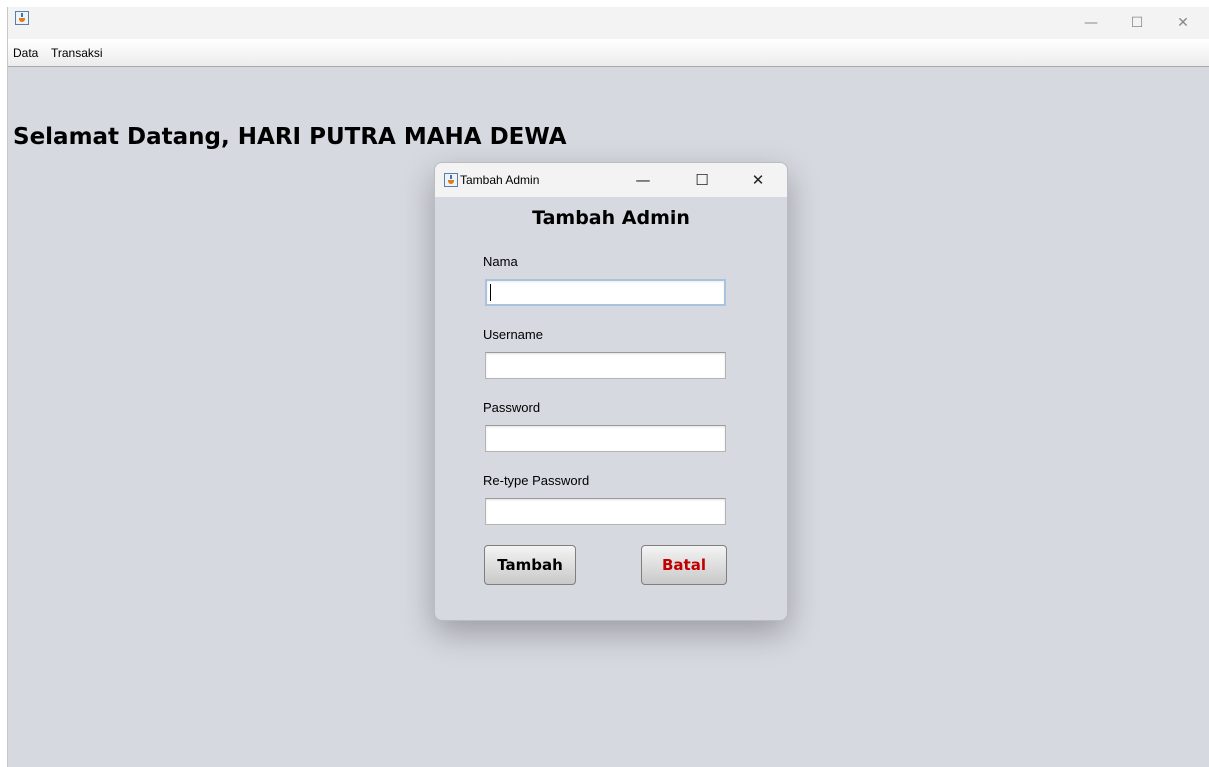 This screenshot has width=1209, height=767. What do you see at coordinates (605, 292) in the screenshot?
I see `nama-input` at bounding box center [605, 292].